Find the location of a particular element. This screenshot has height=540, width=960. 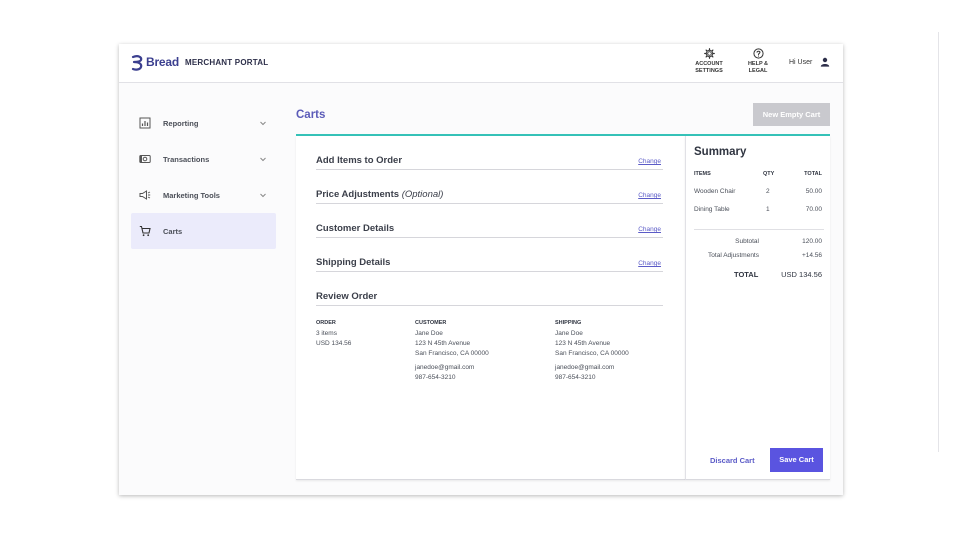

summary-item-total: 50.00 is located at coordinates (813, 191).